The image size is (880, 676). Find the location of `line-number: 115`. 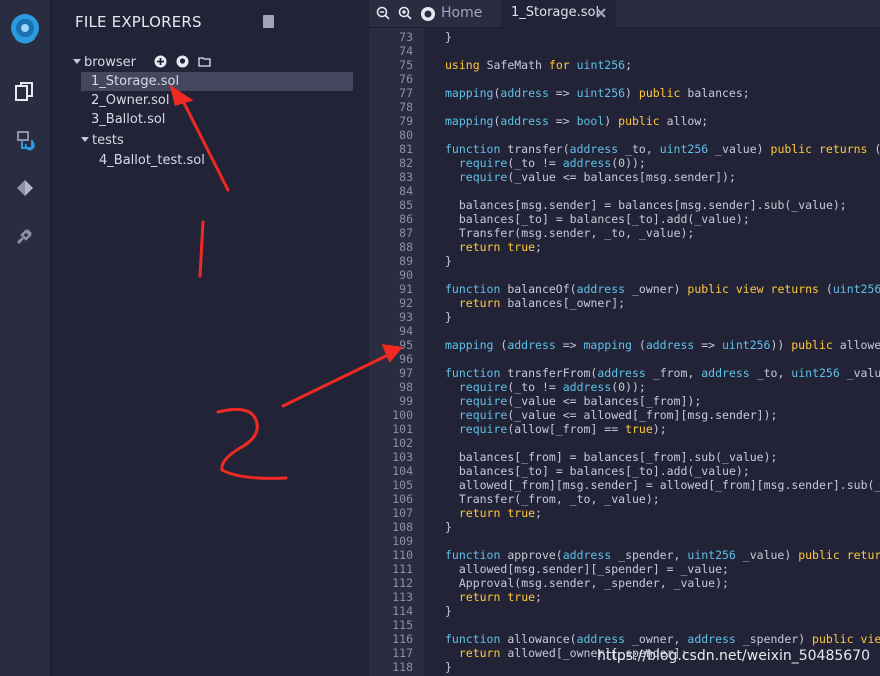

line-number: 115 is located at coordinates (402, 625).